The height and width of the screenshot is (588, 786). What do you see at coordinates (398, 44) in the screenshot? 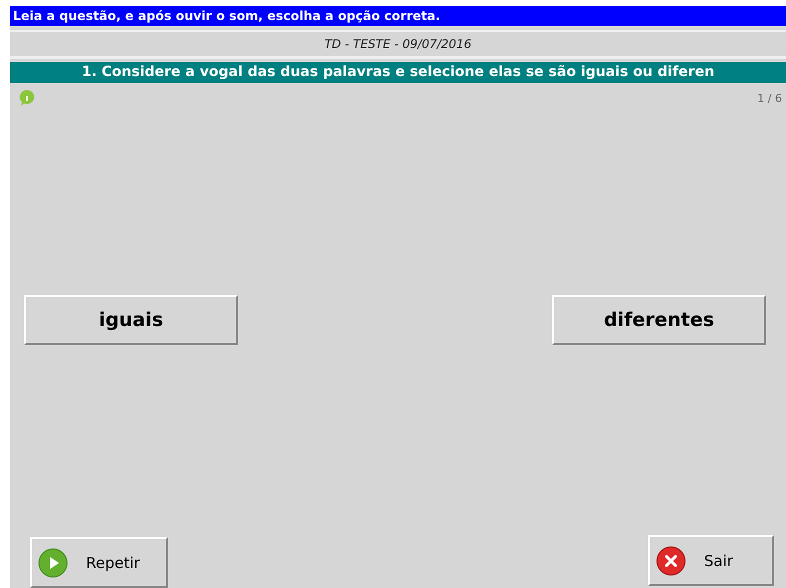
I see `test-title: TD - TESTE - 09/07/2016` at bounding box center [398, 44].